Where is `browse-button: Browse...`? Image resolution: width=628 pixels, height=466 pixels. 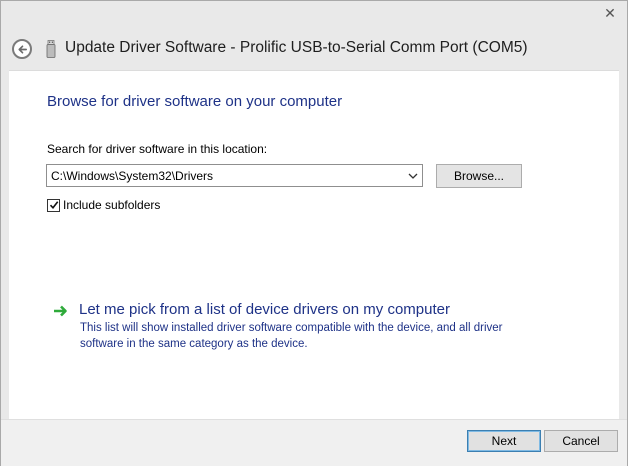 browse-button: Browse... is located at coordinates (479, 176).